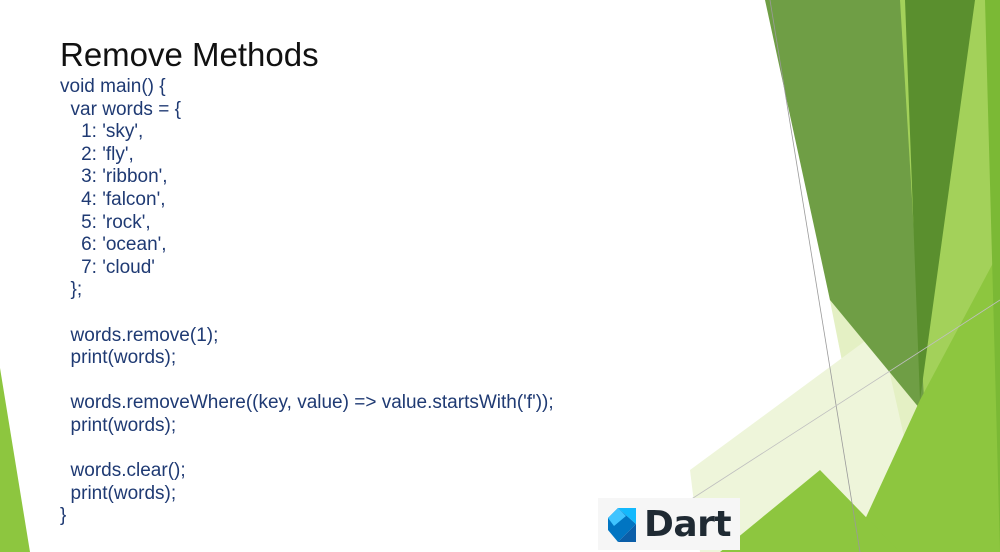 This screenshot has width=1000, height=552. What do you see at coordinates (120, 109) in the screenshot?
I see `code-line: var words = {` at bounding box center [120, 109].